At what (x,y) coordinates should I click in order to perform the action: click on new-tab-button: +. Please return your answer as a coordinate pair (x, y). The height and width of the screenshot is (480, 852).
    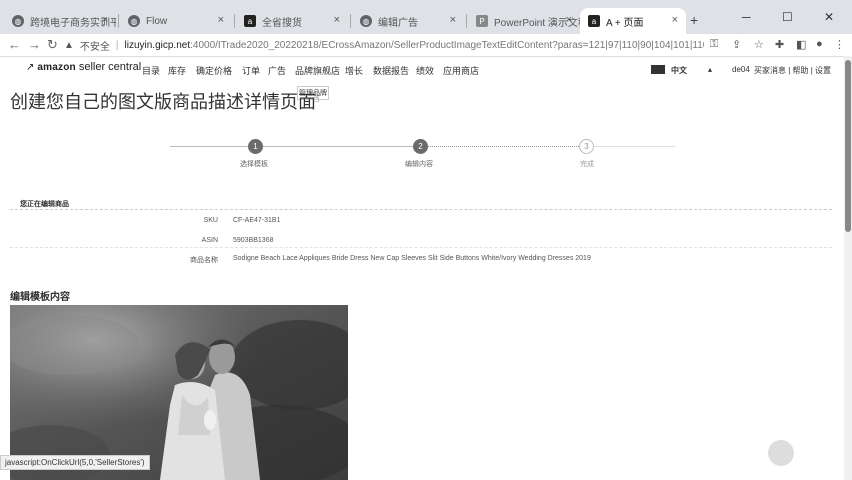
    Looking at the image, I should click on (694, 20).